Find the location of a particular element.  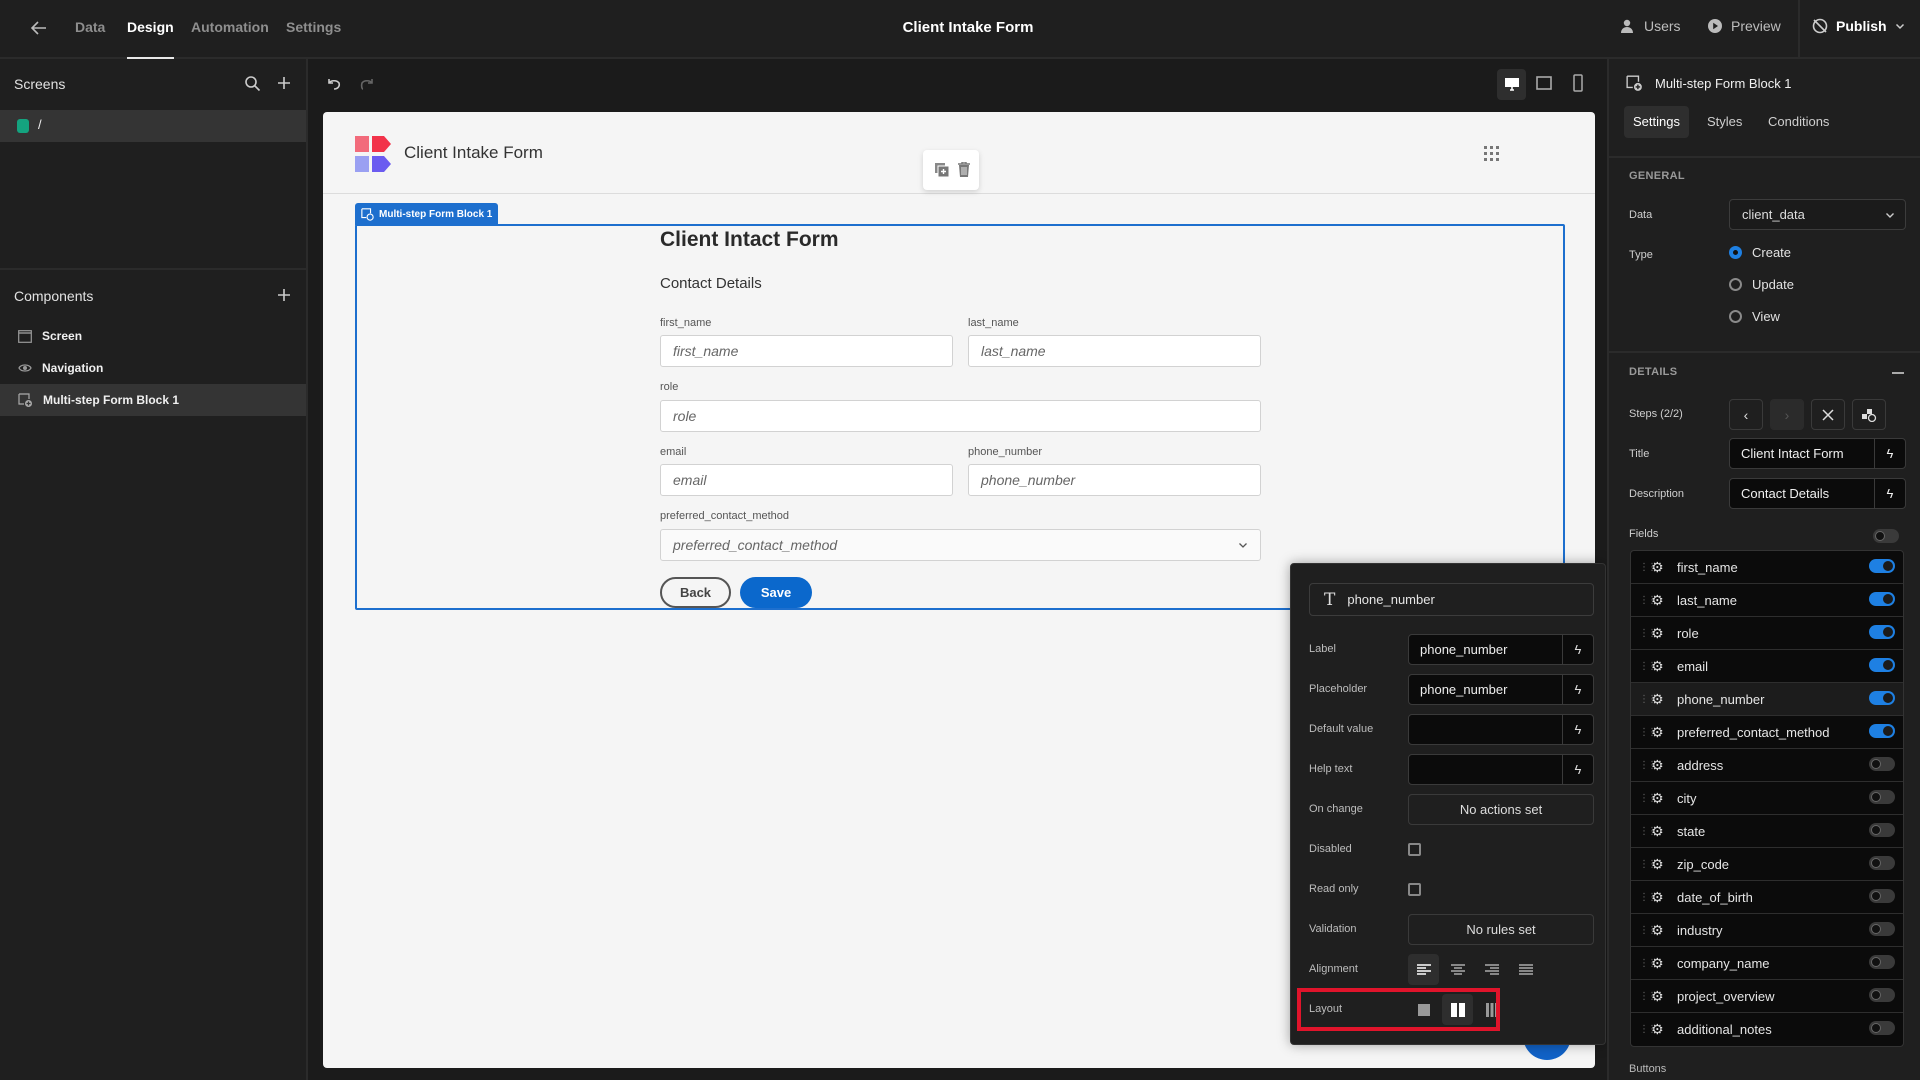

phone-number-input: phone_number is located at coordinates (1114, 480).